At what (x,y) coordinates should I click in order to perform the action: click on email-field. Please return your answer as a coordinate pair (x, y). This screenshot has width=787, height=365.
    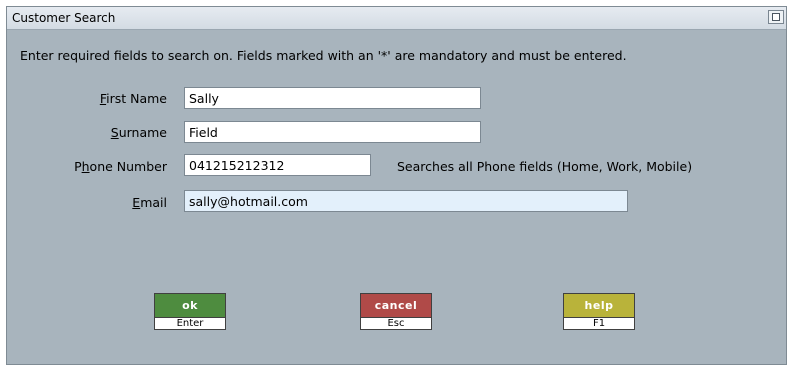
    Looking at the image, I should click on (406, 201).